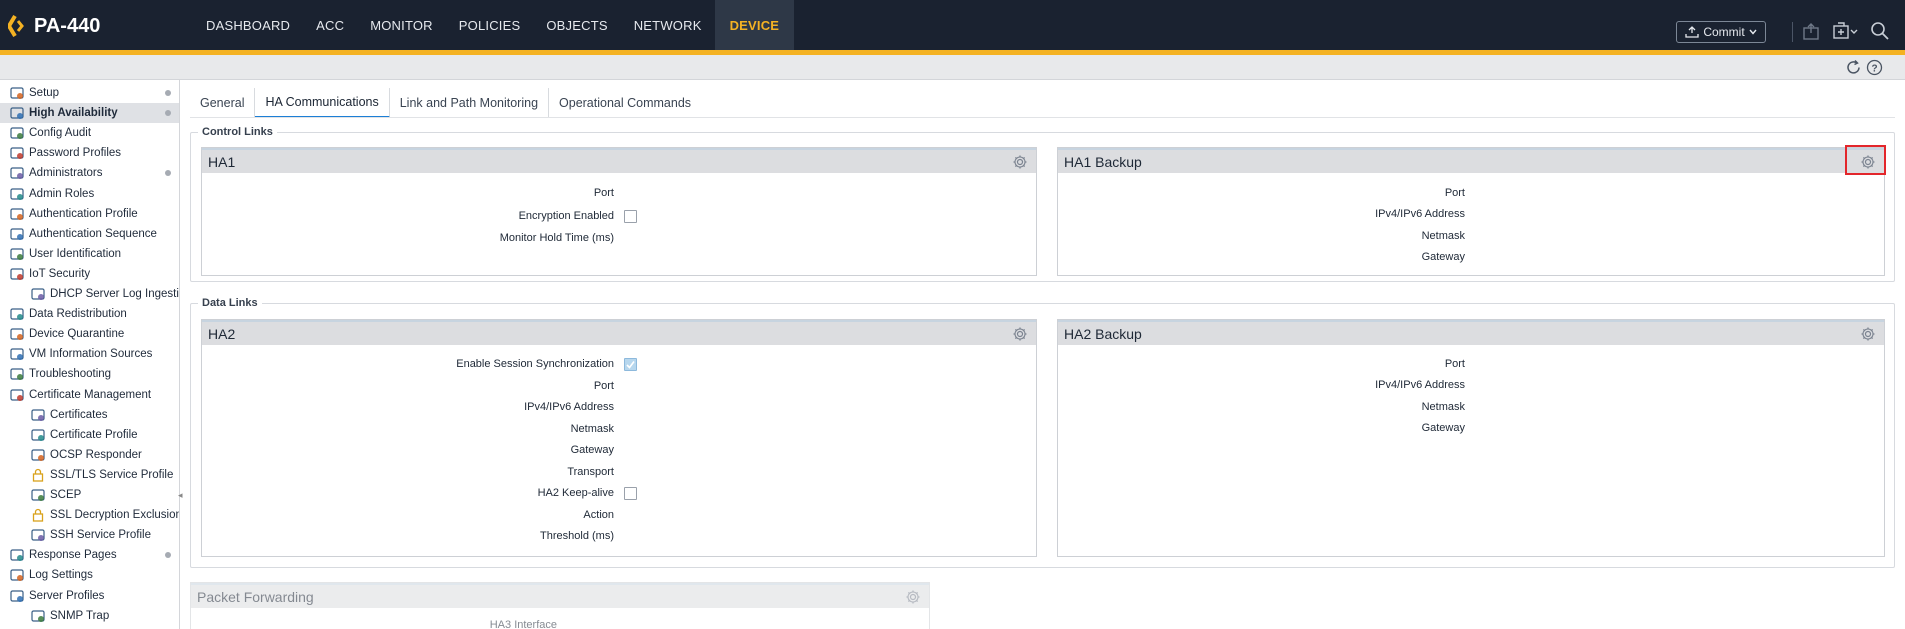  I want to click on sidebar-item-label: SNMP Trap, so click(80, 615).